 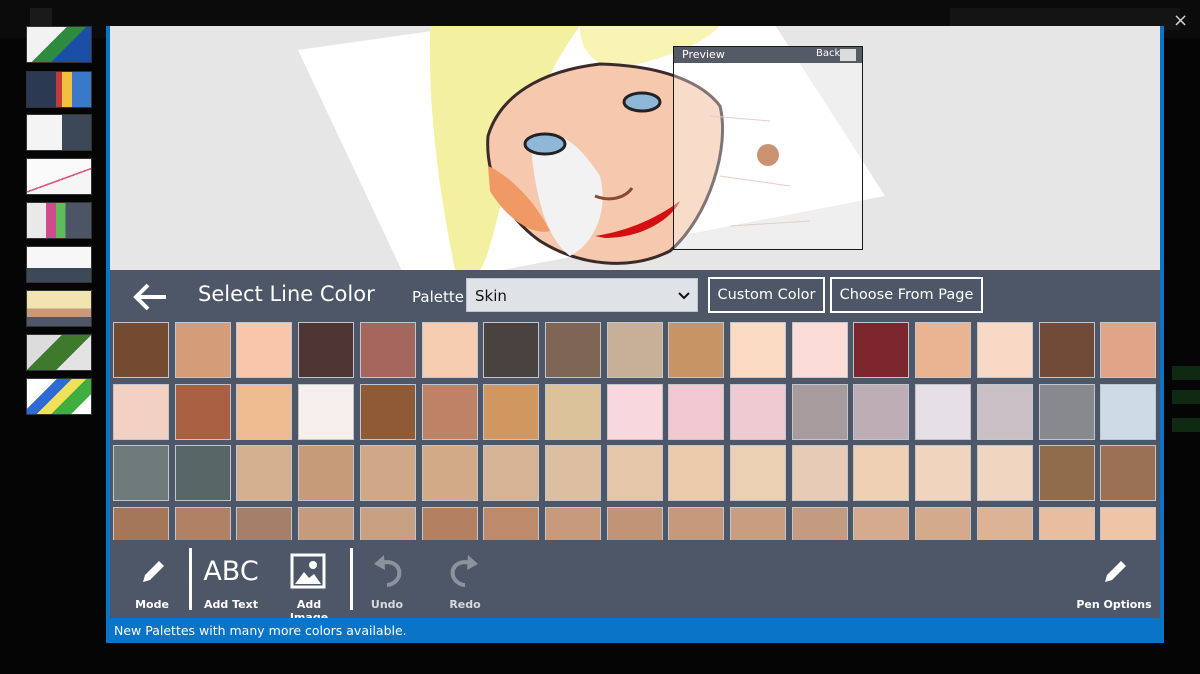 I want to click on add-image-button: Add Image, so click(x=309, y=582).